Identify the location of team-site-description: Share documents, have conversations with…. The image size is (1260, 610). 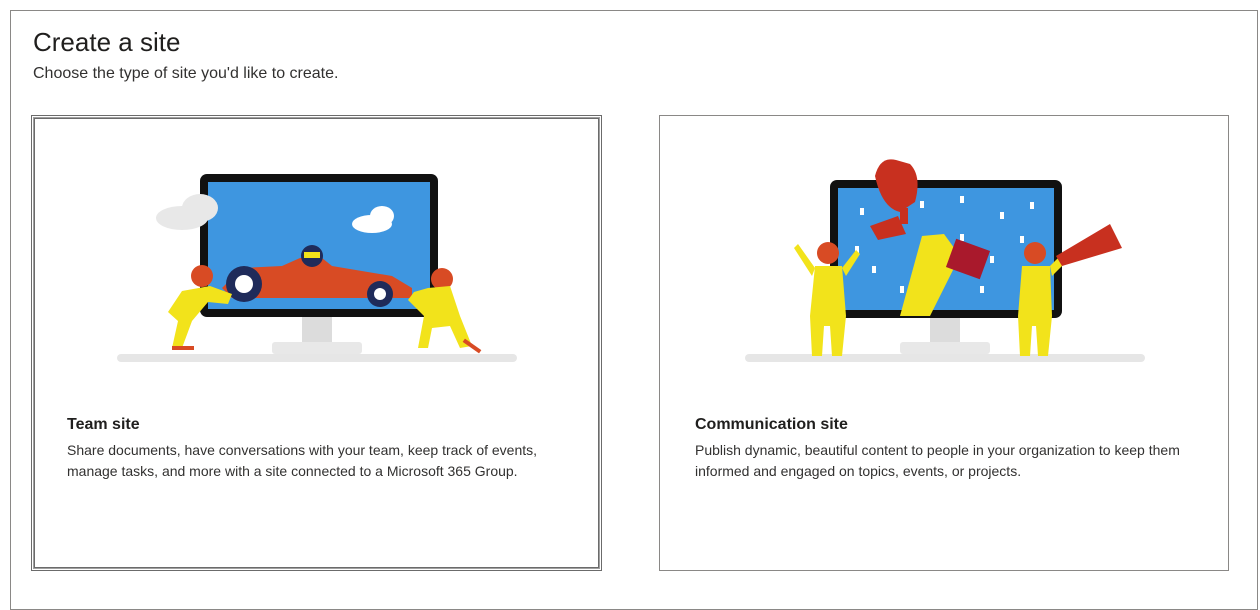
(302, 460).